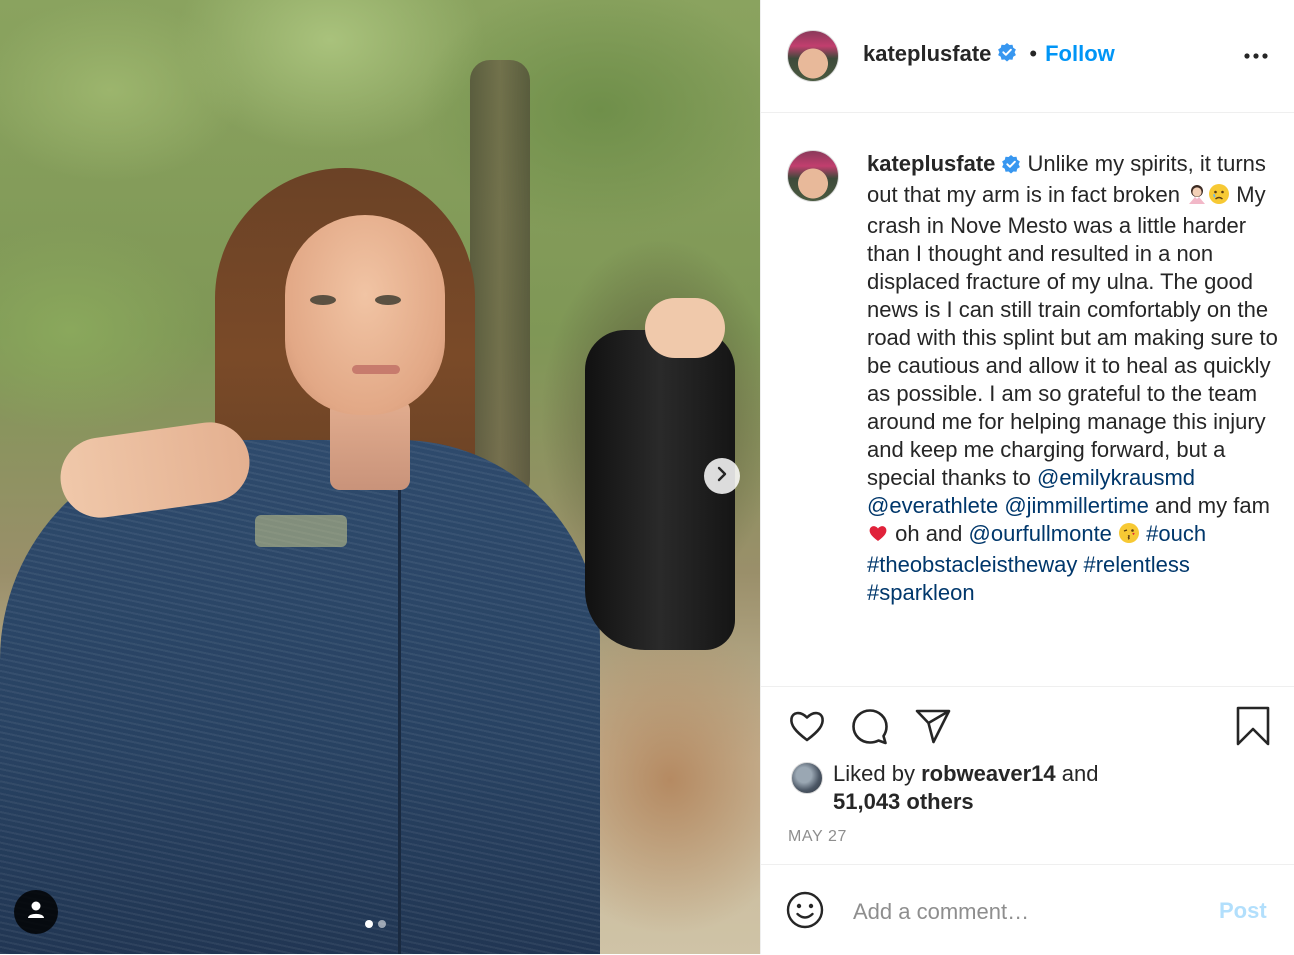  I want to click on hashtag-link: #theobstacleistheway, so click(972, 564).